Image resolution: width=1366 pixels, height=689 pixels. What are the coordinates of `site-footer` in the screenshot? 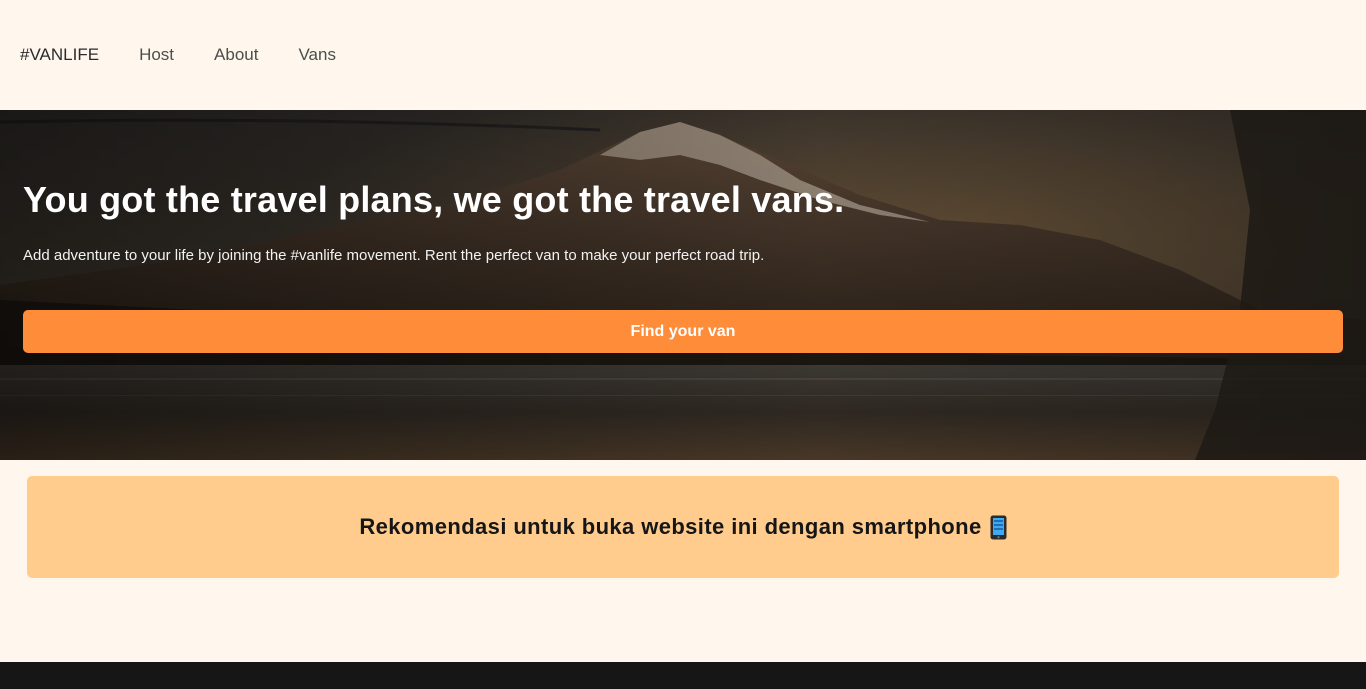 It's located at (683, 675).